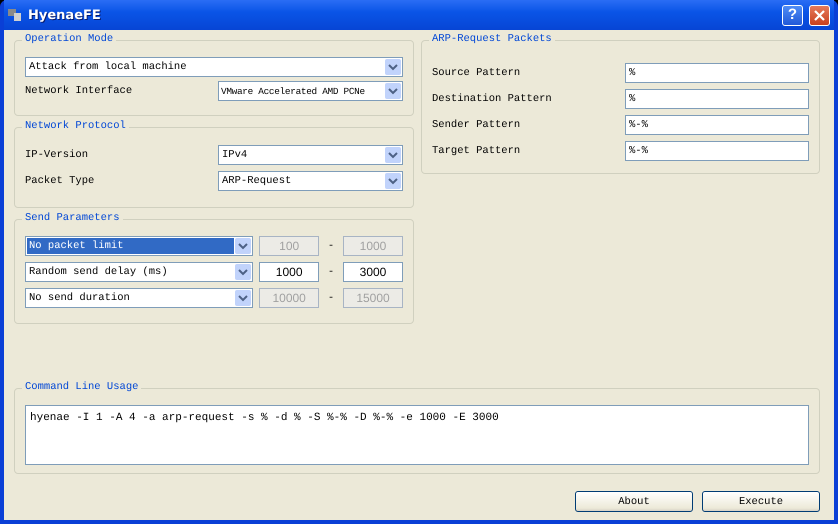  What do you see at coordinates (476, 125) in the screenshot?
I see `field-label: Sender Pattern` at bounding box center [476, 125].